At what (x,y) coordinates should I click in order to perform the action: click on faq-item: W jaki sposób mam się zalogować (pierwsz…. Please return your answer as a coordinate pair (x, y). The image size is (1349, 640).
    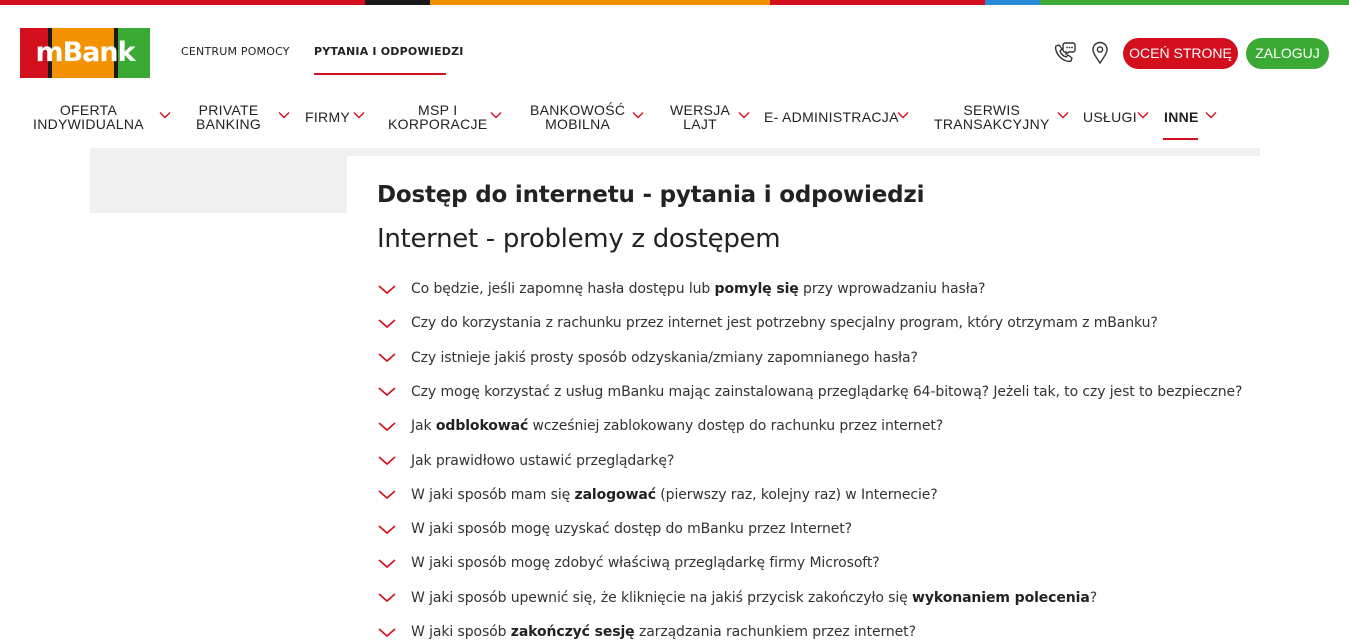
    Looking at the image, I should click on (657, 495).